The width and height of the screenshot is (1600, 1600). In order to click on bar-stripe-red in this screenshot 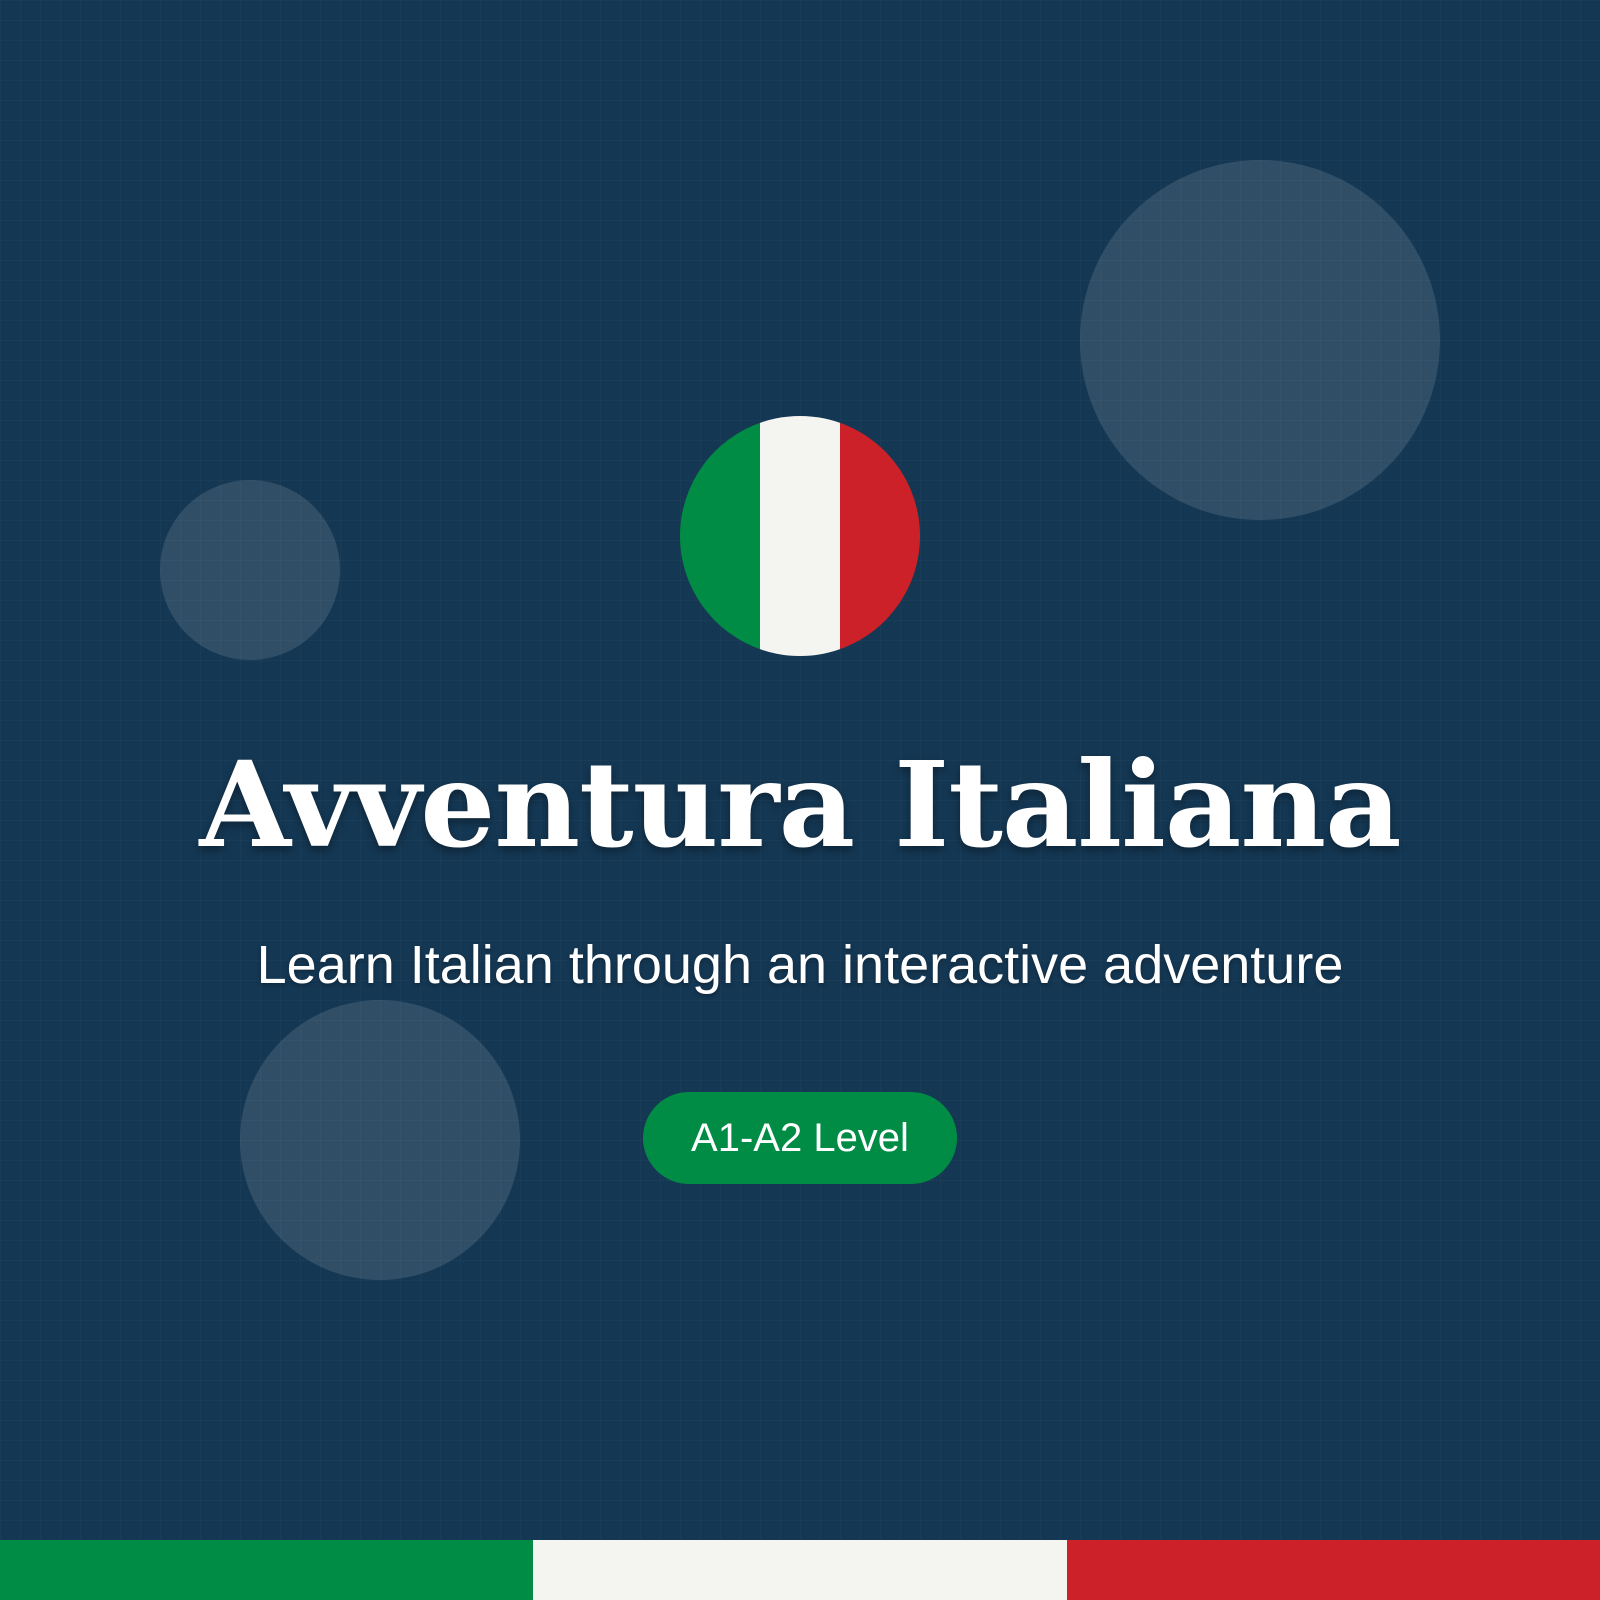, I will do `click(1333, 1570)`.